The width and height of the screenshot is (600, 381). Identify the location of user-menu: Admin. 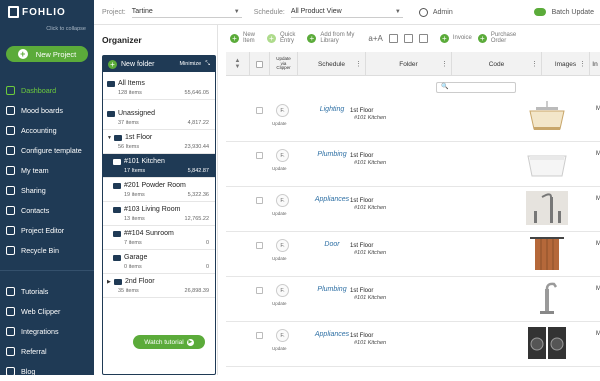
(435, 12).